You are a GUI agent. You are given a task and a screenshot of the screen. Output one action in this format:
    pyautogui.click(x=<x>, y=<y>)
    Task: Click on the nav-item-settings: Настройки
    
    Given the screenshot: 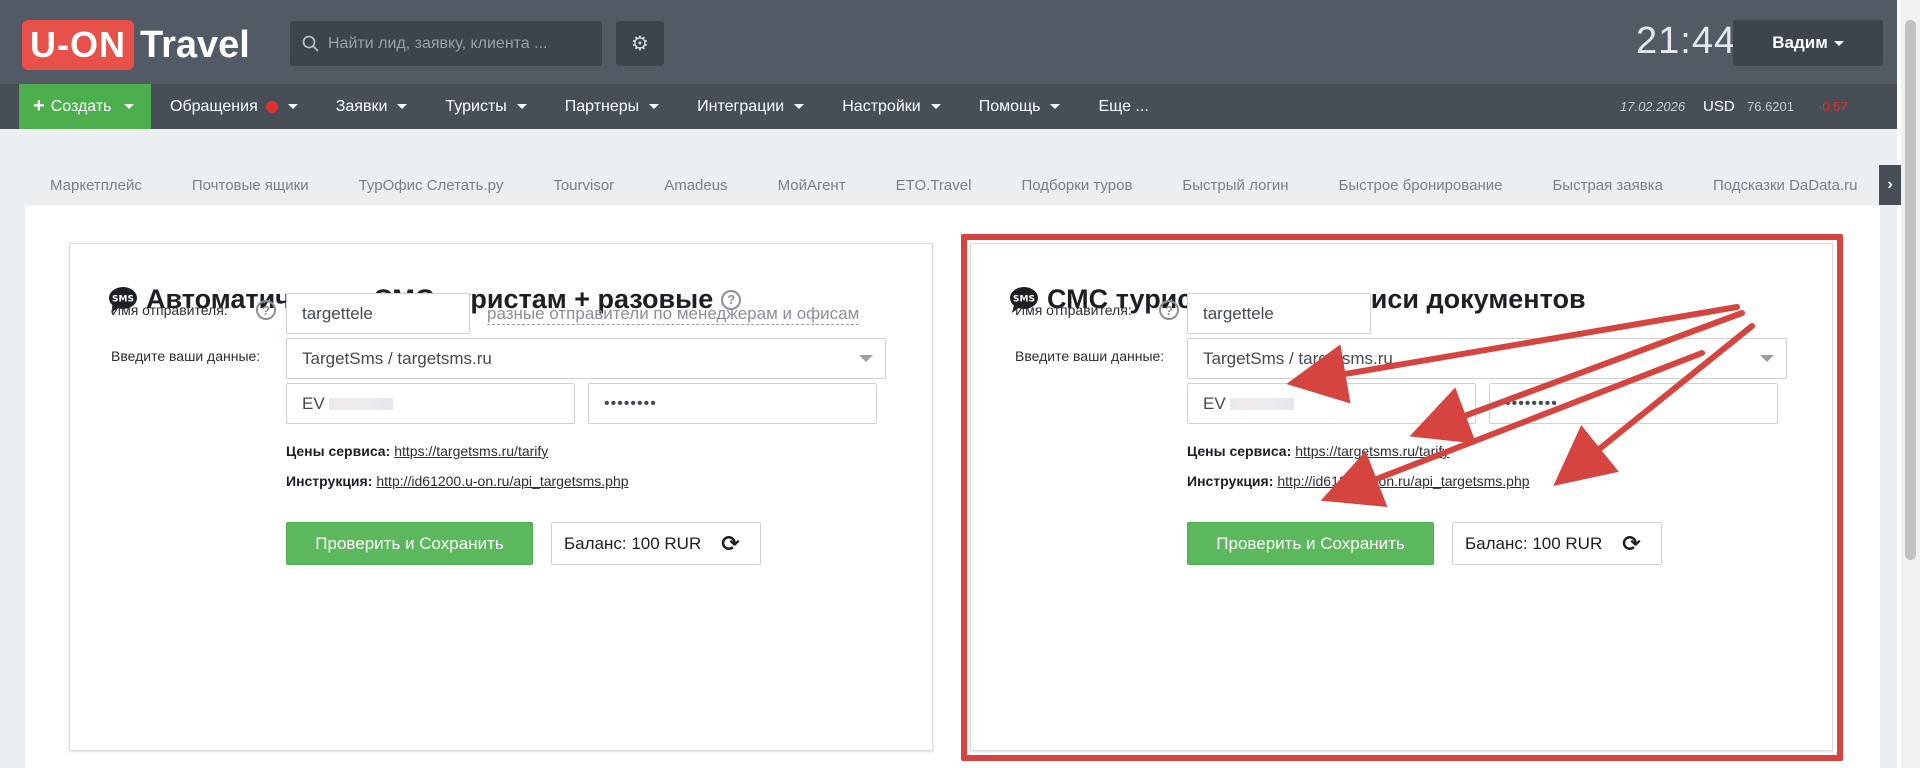 What is the action you would take?
    pyautogui.click(x=891, y=106)
    